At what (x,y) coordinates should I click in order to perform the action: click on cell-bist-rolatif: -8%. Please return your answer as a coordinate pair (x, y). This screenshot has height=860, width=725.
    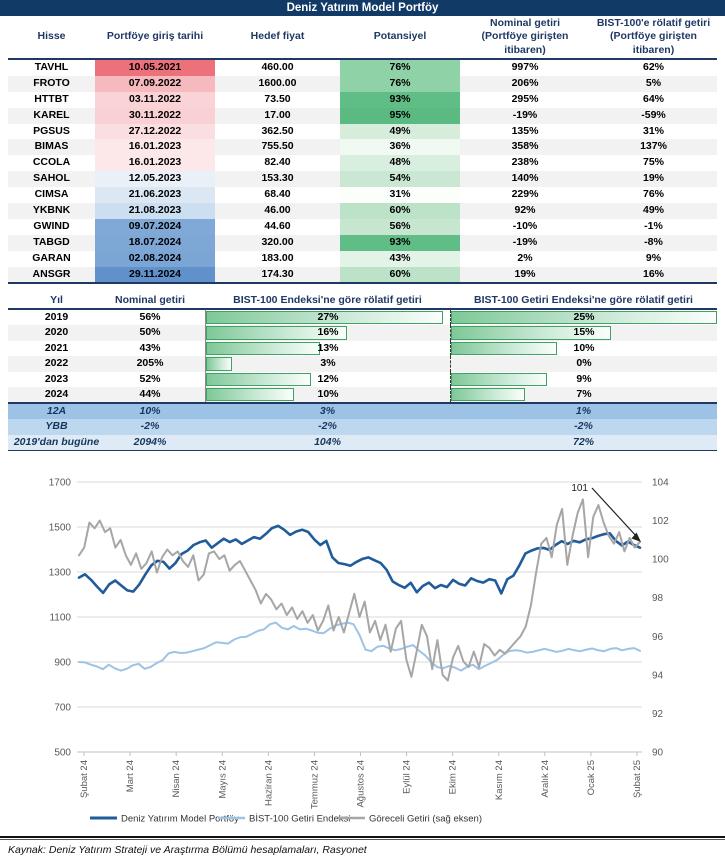
    Looking at the image, I should click on (653, 242).